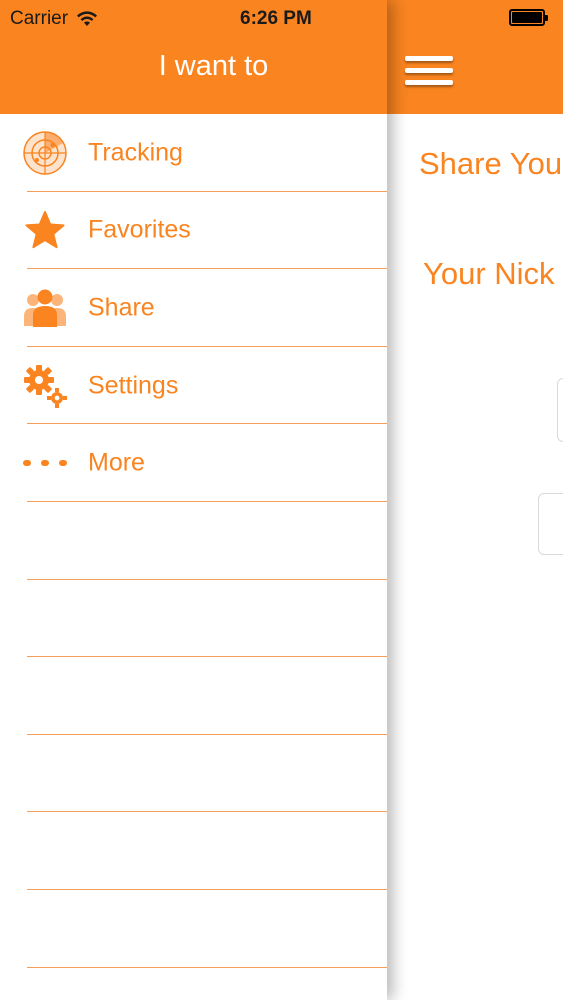  Describe the element at coordinates (116, 462) in the screenshot. I see `menu-label-more: More` at that location.